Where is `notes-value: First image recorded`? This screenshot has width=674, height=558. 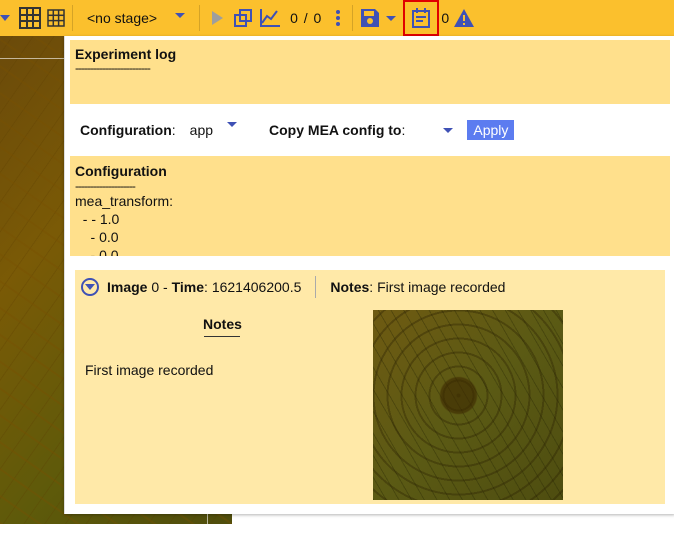 notes-value: First image recorded is located at coordinates (441, 287).